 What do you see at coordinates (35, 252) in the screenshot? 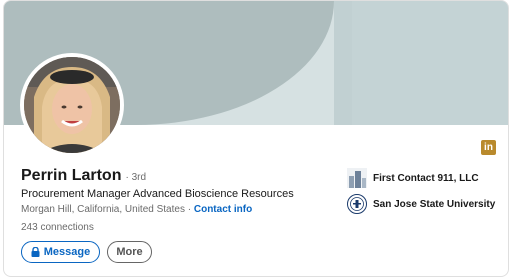
I see `lock-icon` at bounding box center [35, 252].